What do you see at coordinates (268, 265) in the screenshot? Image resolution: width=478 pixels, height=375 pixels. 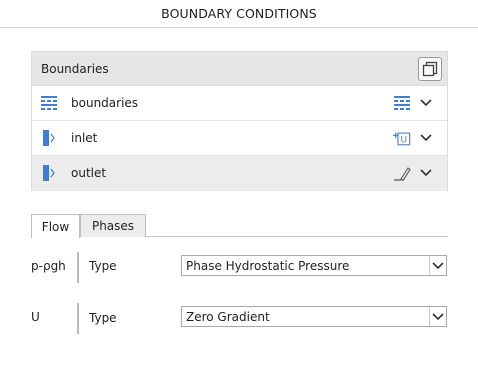 I see `select-value: Phase Hydrostatic Pressure` at bounding box center [268, 265].